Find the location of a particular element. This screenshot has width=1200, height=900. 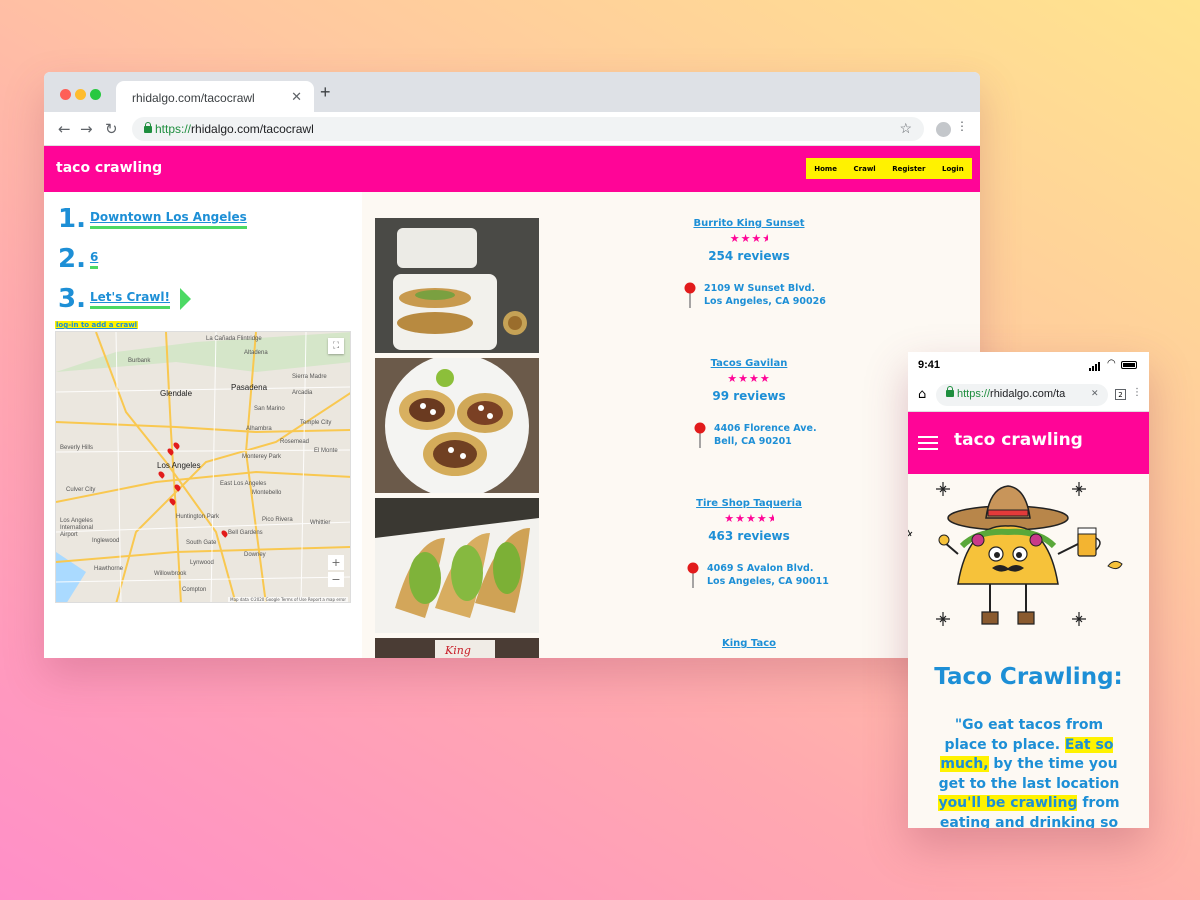

tab-close-icon: ✕ is located at coordinates (296, 97).